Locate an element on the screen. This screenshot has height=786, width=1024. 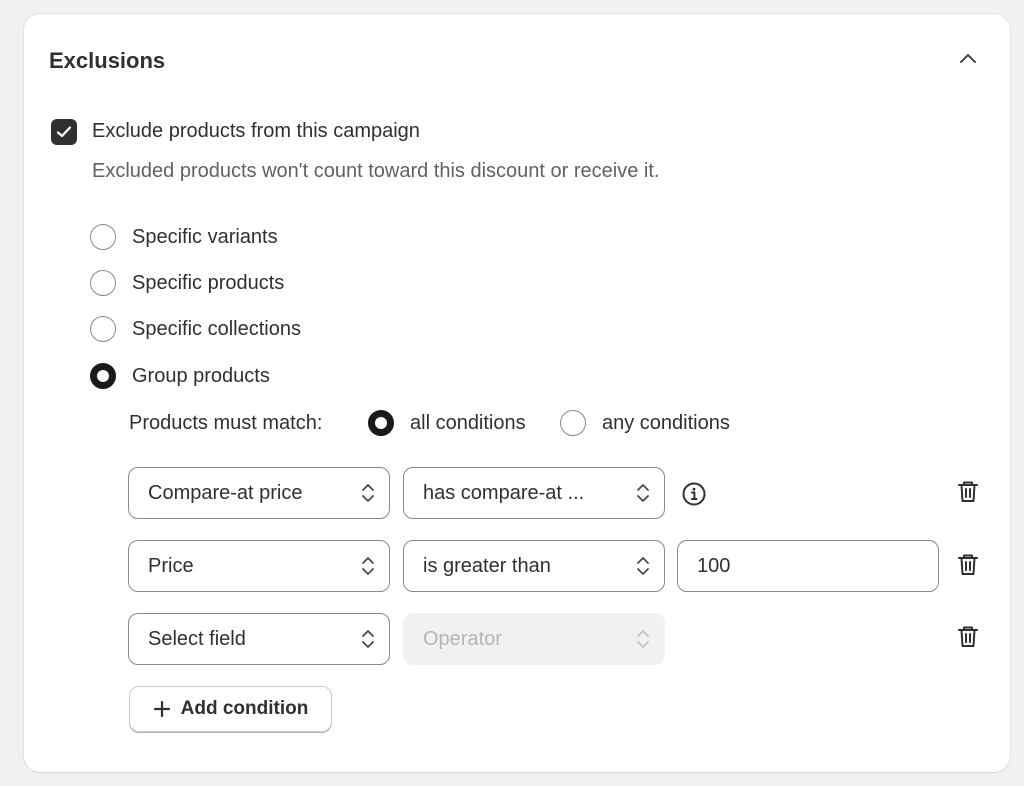
collapse-button is located at coordinates (968, 58).